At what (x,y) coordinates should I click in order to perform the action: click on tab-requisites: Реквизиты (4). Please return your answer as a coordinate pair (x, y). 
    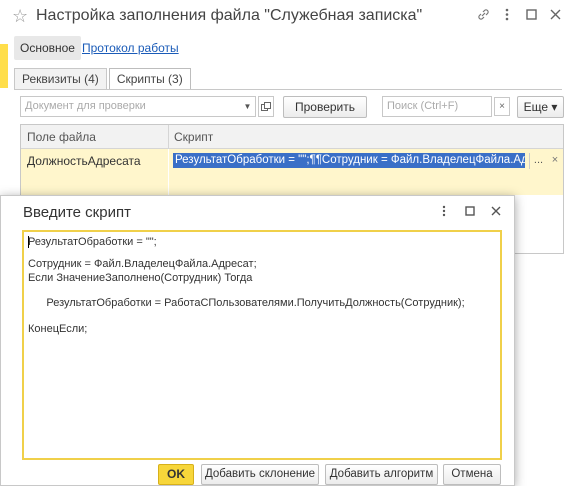
    Looking at the image, I should click on (60, 79).